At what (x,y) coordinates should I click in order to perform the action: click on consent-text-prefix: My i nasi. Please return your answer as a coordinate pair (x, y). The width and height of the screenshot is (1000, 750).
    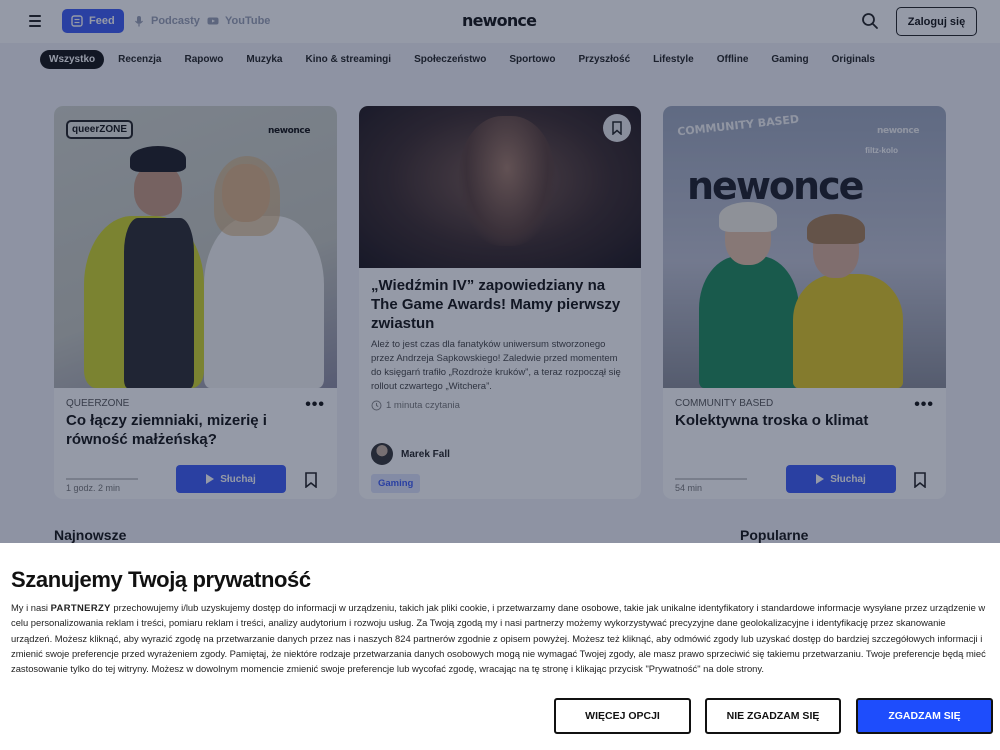
    Looking at the image, I should click on (31, 607).